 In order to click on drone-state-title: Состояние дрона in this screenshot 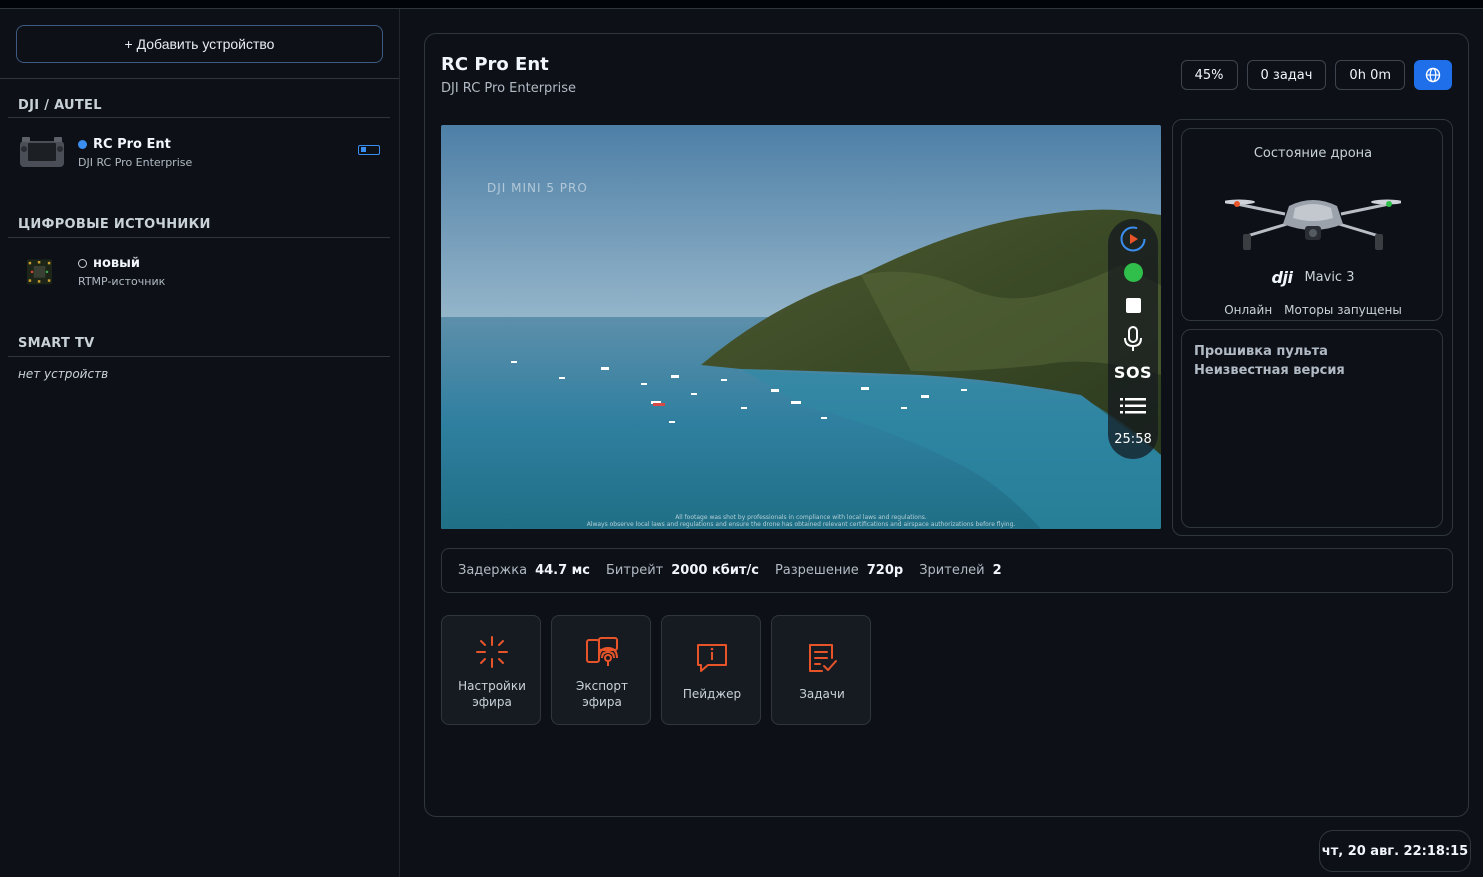, I will do `click(1313, 153)`.